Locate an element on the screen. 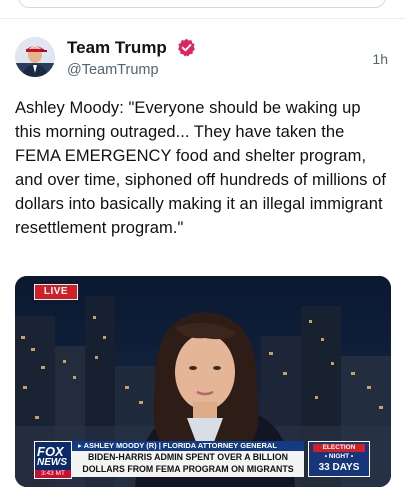 The height and width of the screenshot is (500, 405). logo-bottom-text: NEWS is located at coordinates (52, 462).